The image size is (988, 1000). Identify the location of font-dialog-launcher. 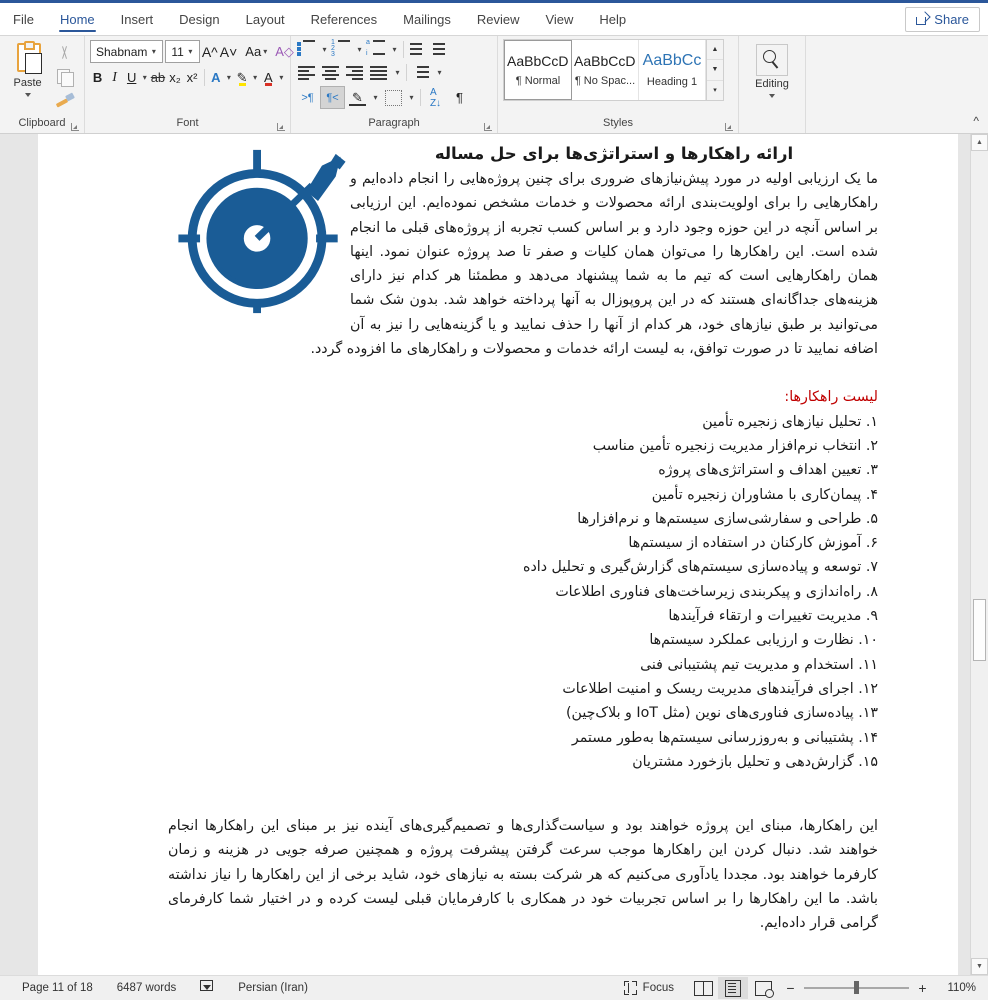
(281, 126).